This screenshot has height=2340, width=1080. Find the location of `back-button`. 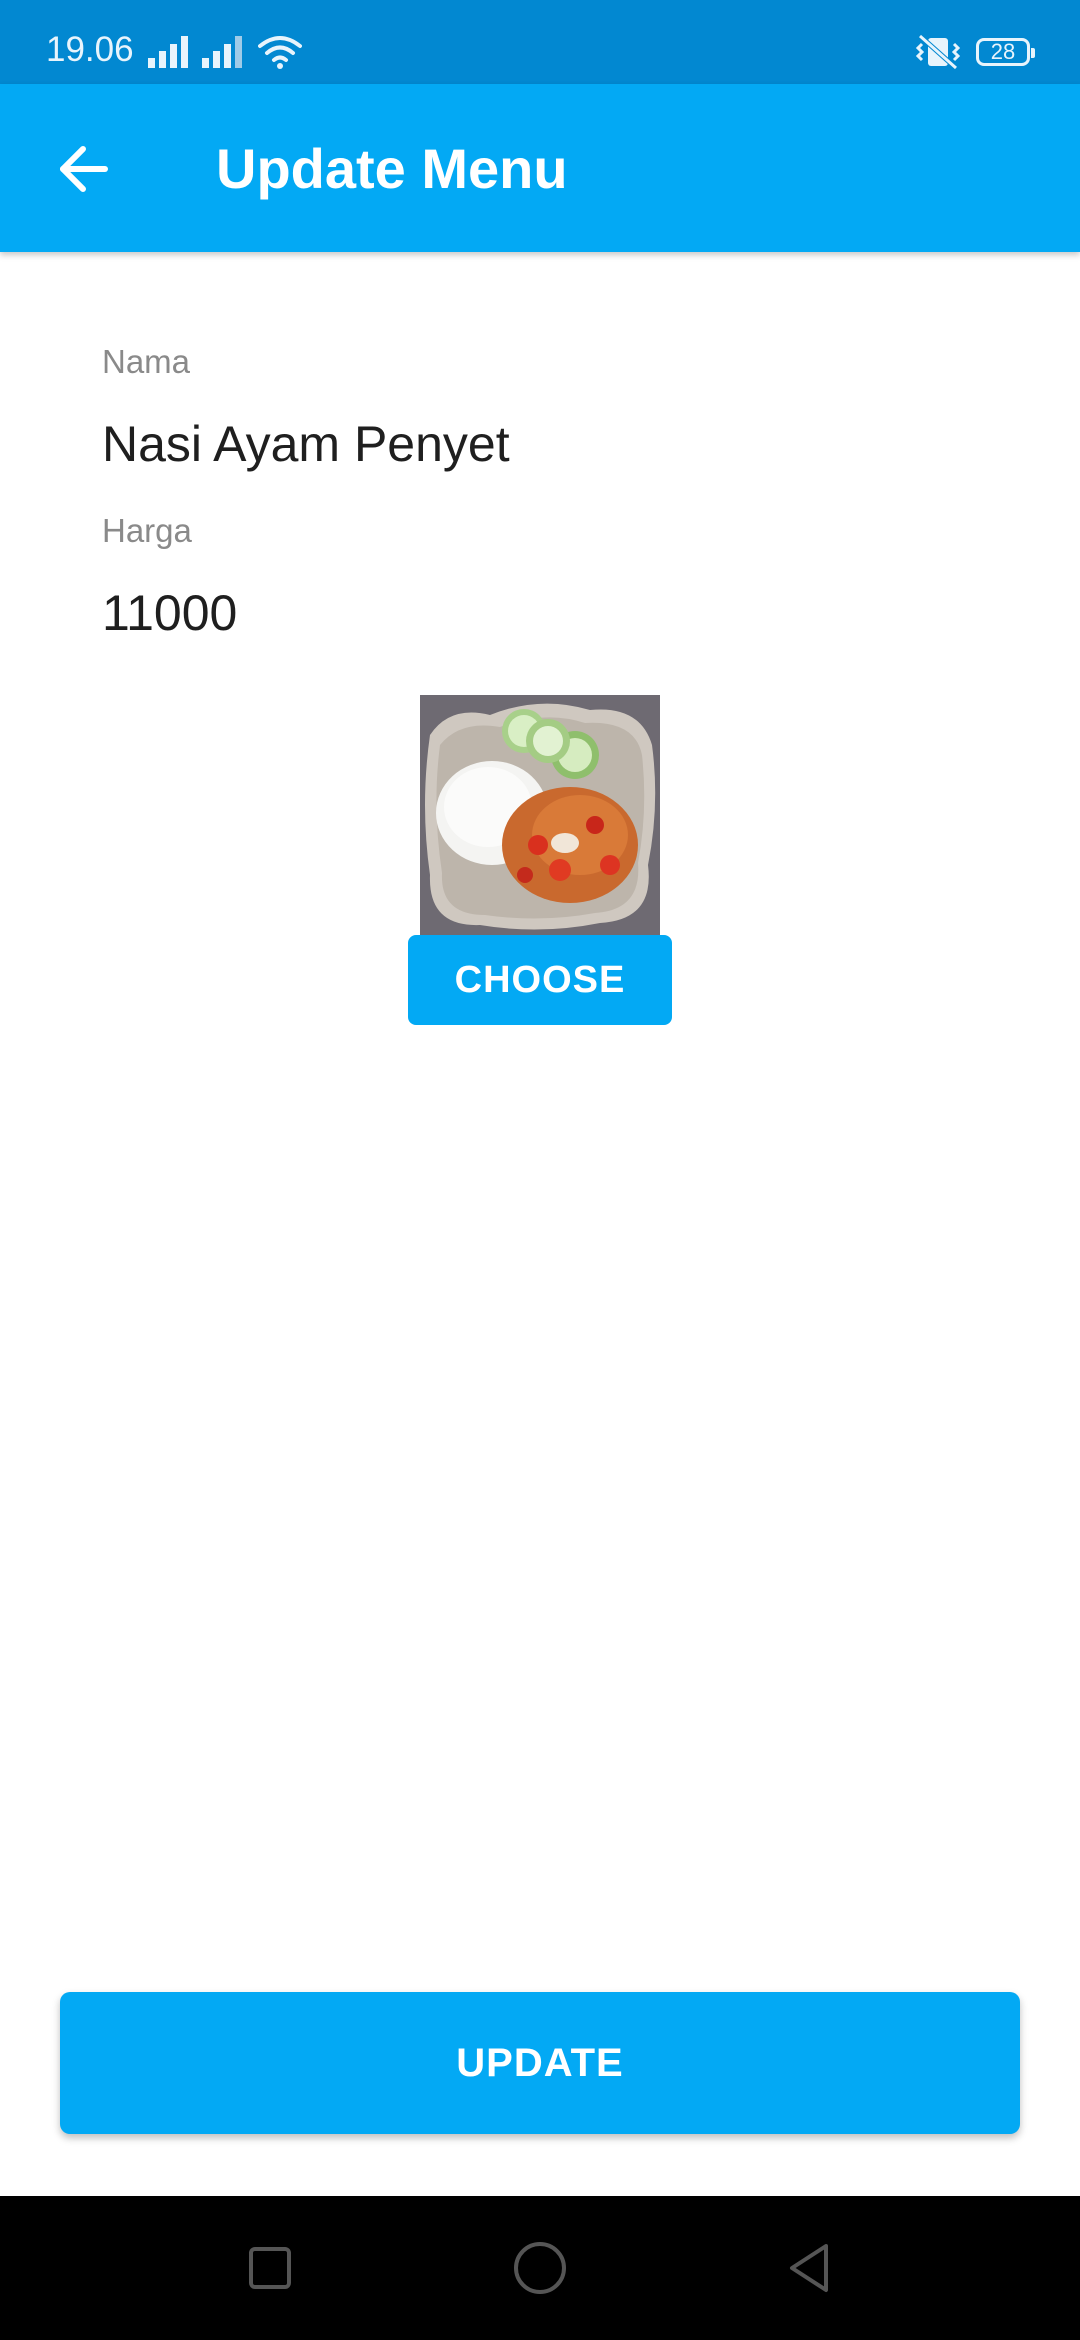

back-button is located at coordinates (83, 169).